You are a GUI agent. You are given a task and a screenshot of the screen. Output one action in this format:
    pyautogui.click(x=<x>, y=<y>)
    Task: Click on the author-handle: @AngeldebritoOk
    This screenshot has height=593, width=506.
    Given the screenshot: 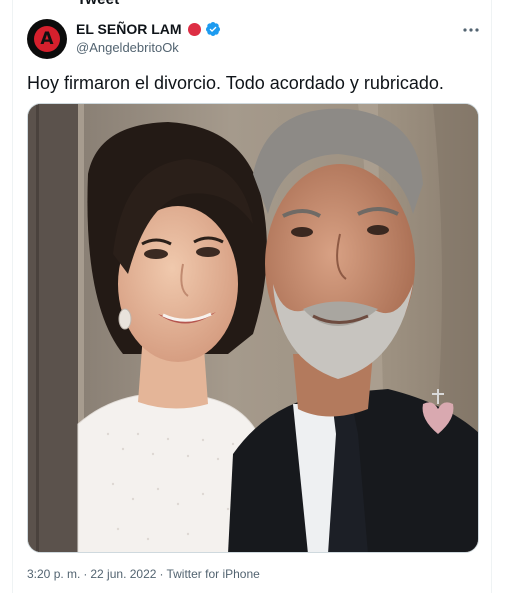 What is the action you would take?
    pyautogui.click(x=127, y=47)
    